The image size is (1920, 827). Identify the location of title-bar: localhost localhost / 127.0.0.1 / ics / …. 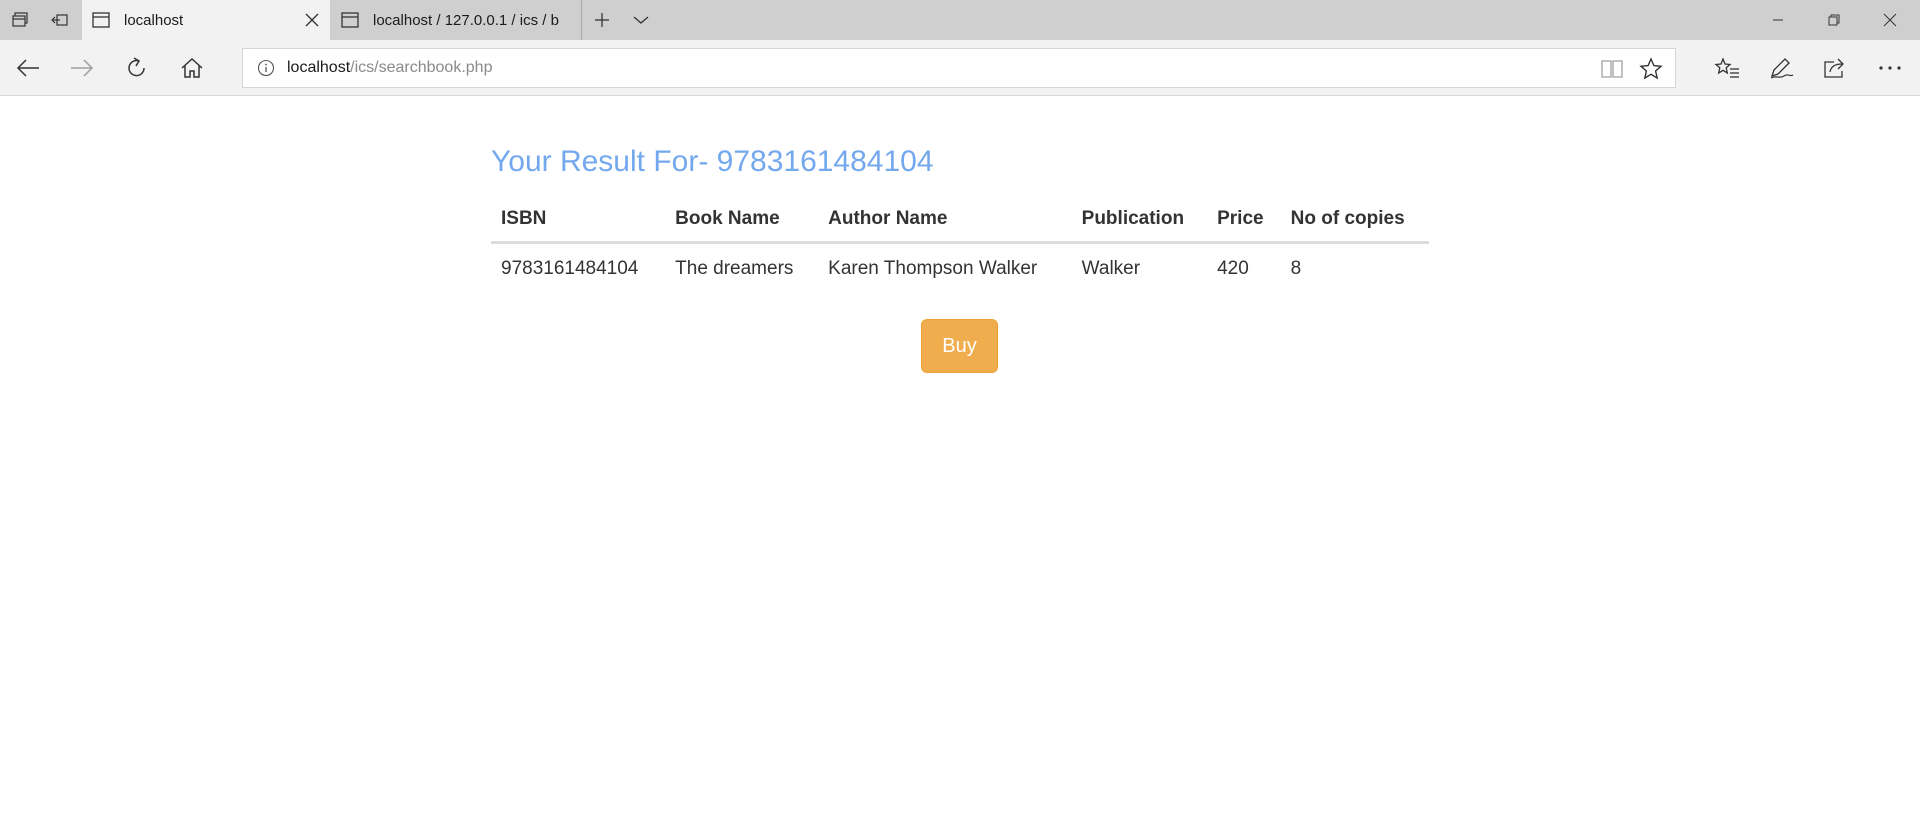
(960, 20).